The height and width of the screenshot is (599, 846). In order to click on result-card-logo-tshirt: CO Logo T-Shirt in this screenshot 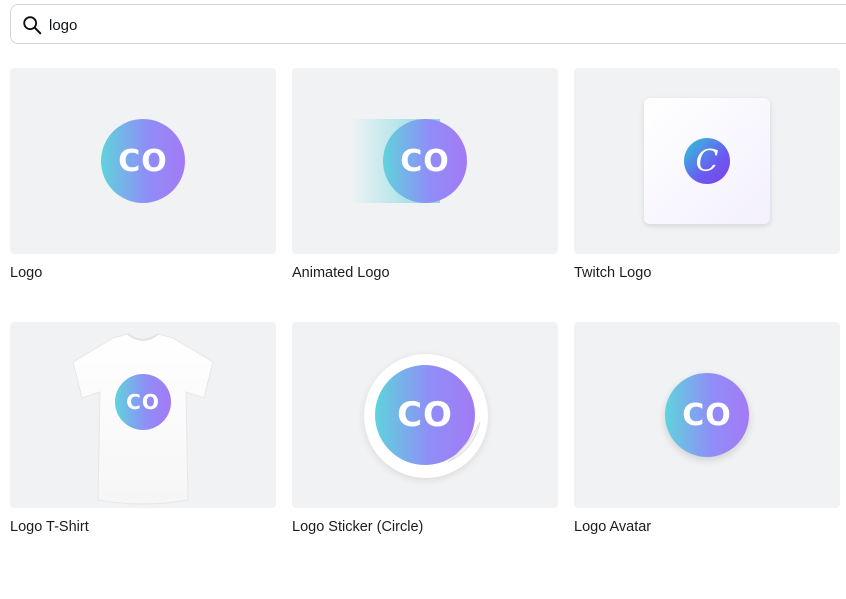, I will do `click(143, 428)`.